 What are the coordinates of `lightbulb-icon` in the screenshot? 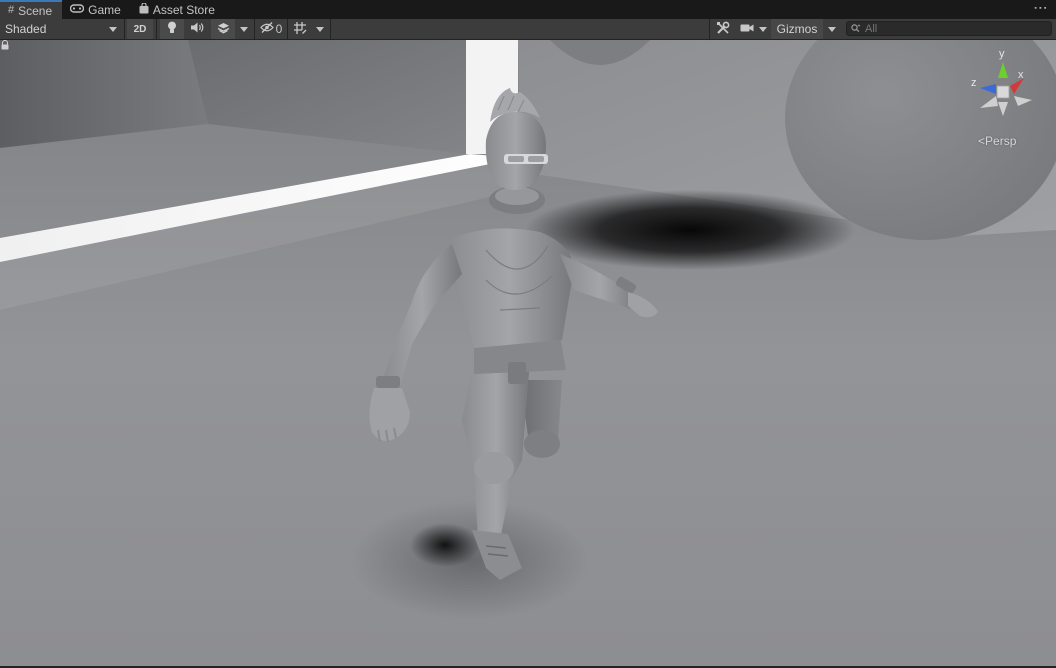 It's located at (172, 29).